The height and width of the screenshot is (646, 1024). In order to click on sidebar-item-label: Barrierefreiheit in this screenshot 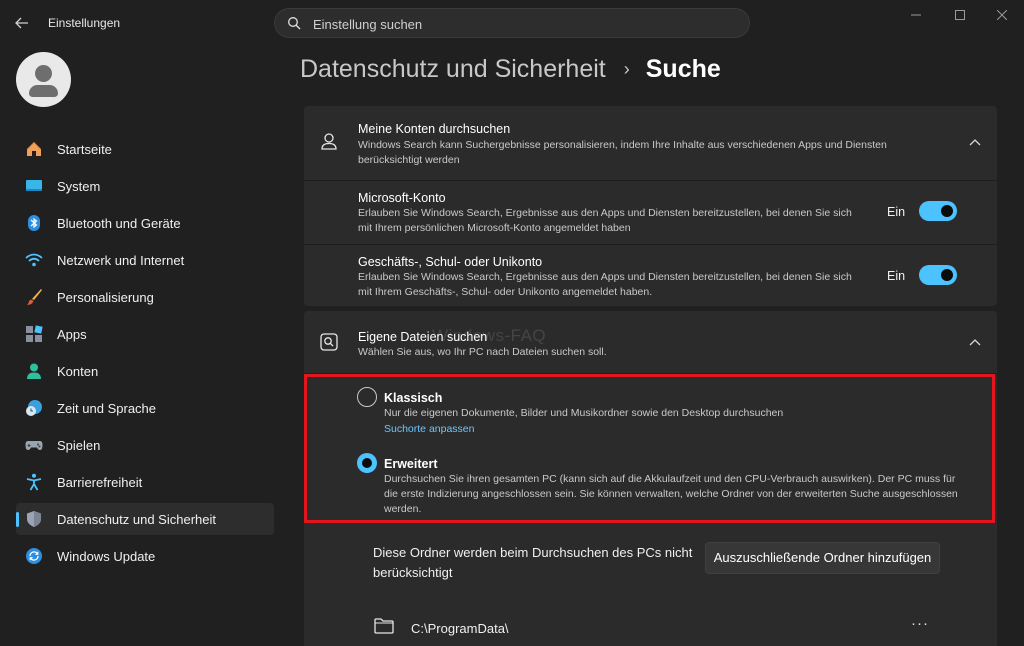, I will do `click(100, 482)`.